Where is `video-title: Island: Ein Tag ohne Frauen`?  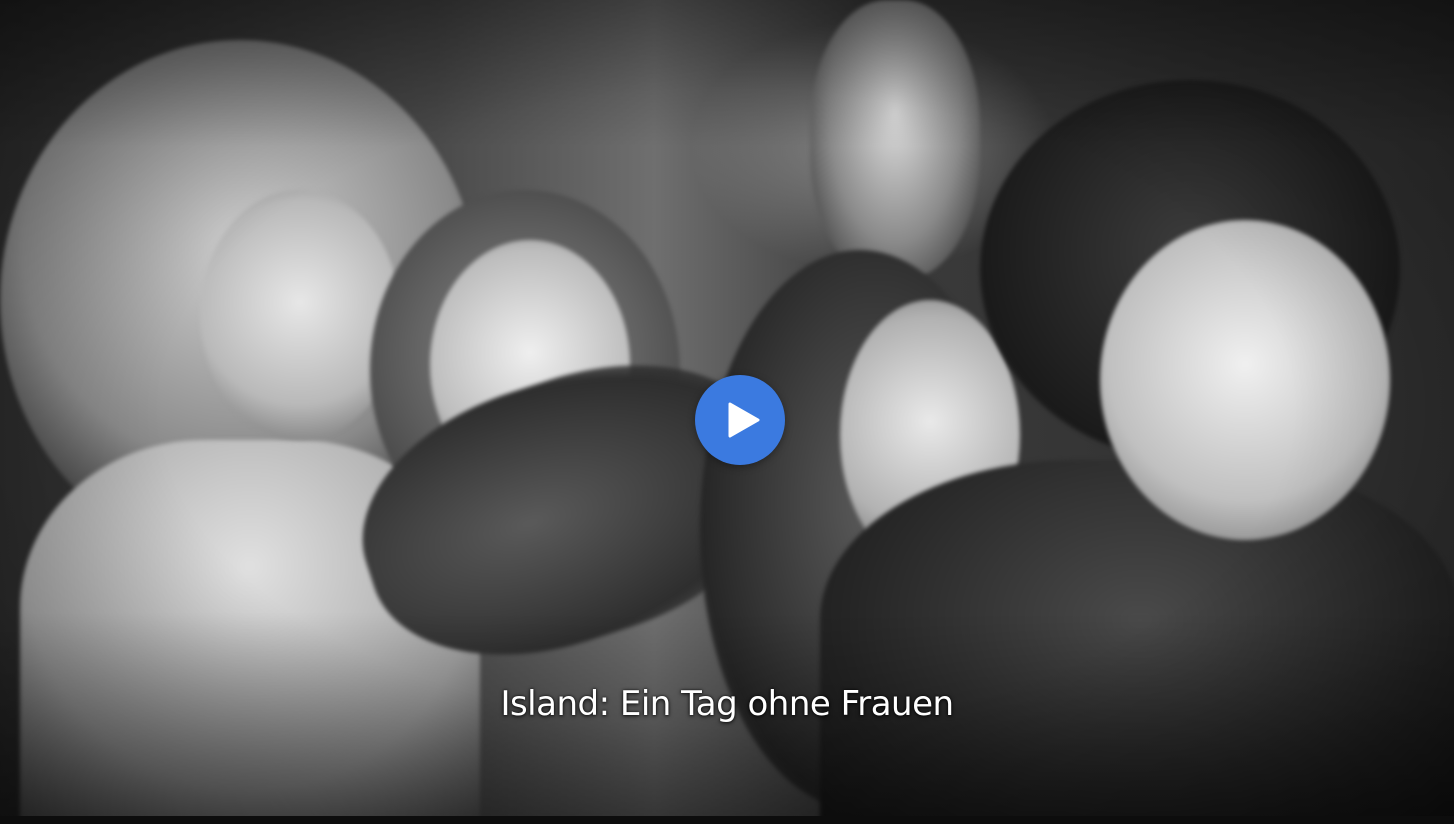
video-title: Island: Ein Tag ohne Frauen is located at coordinates (727, 704).